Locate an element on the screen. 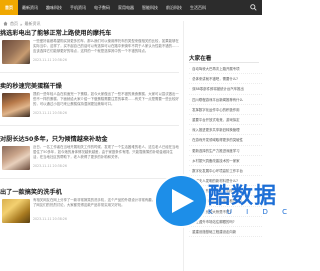 The width and height of the screenshot is (320, 271). sidebar-item: · 自动驾驶大巴再次上路开展专项 is located at coordinates (225, 69).